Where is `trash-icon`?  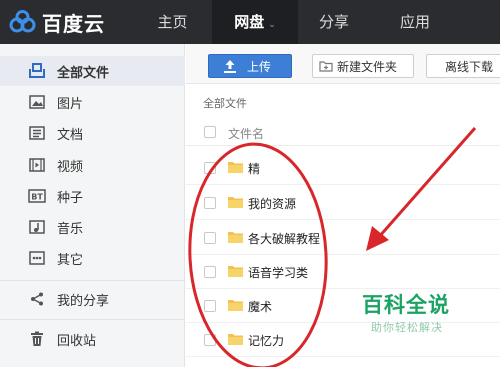
trash-icon is located at coordinates (37, 339).